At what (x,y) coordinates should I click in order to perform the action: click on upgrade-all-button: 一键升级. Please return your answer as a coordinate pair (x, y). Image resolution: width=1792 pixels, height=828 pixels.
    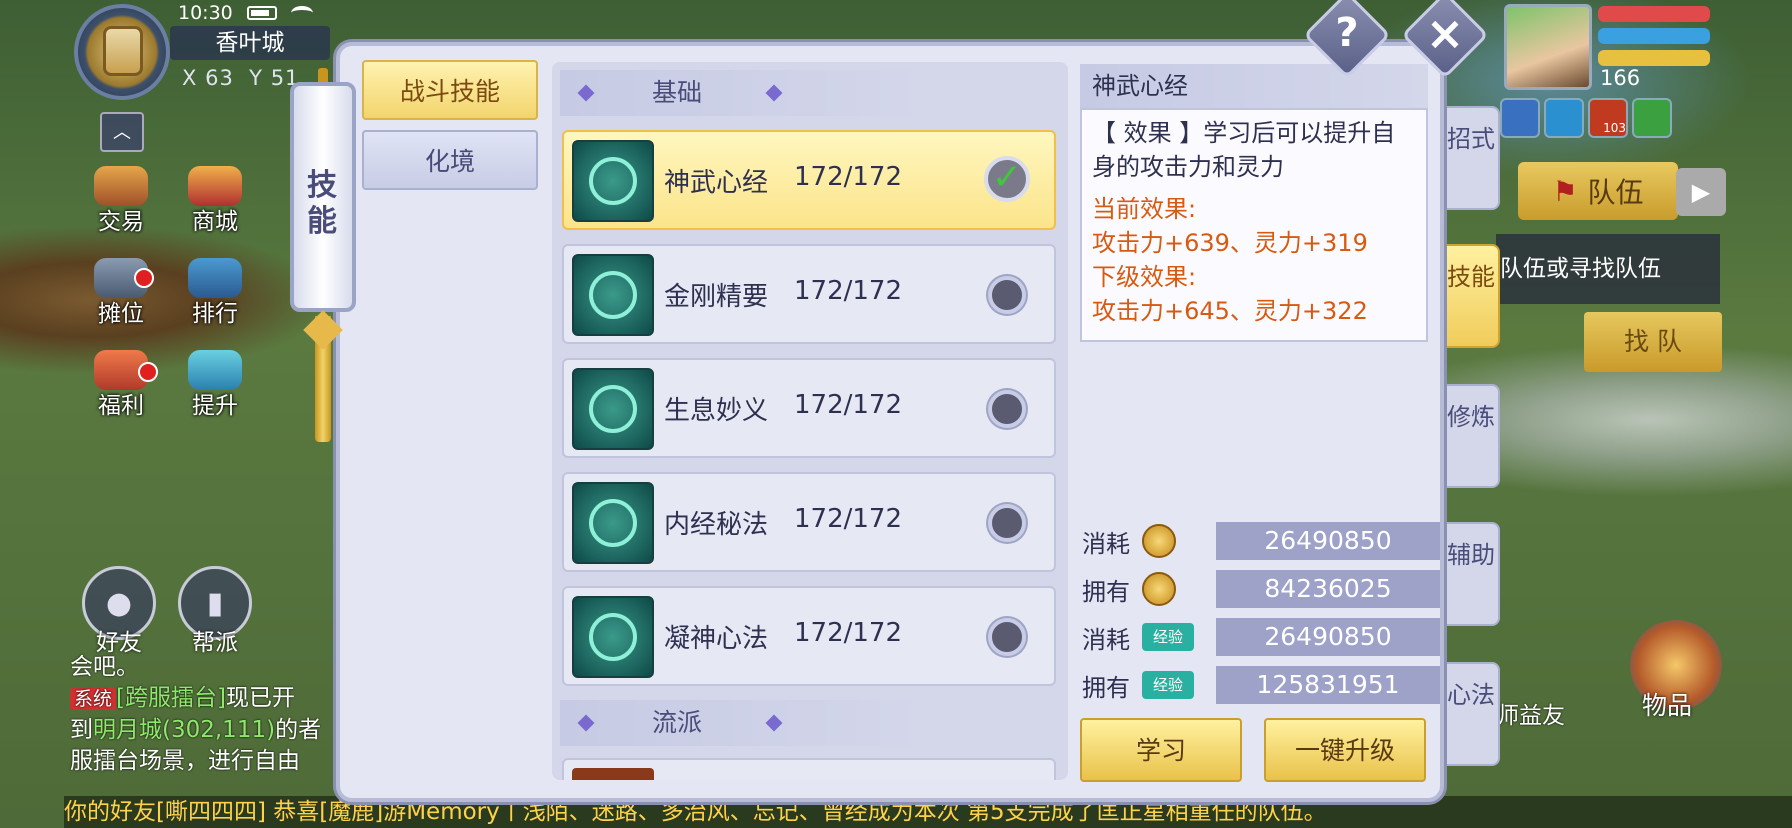
    Looking at the image, I should click on (1345, 750).